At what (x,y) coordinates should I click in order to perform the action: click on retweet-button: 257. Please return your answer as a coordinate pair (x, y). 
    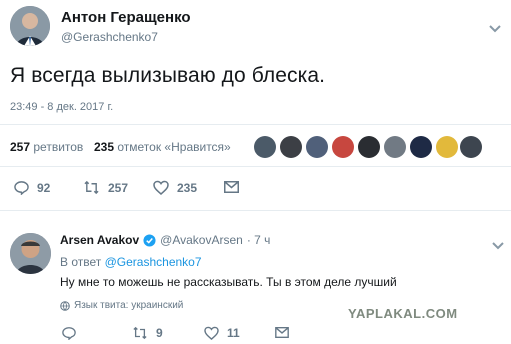
    Looking at the image, I should click on (105, 187).